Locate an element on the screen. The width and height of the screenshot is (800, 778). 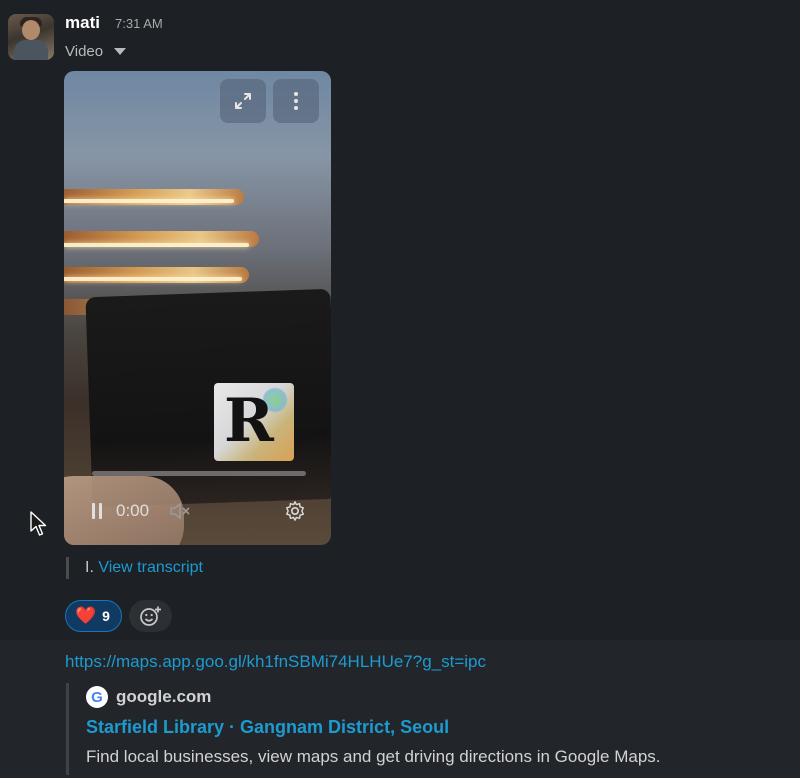
reaction-count: 9 is located at coordinates (106, 616).